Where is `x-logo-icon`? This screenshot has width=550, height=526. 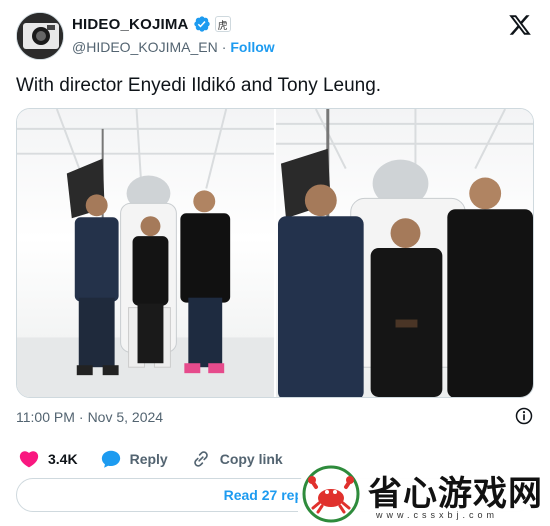
x-logo-icon is located at coordinates (520, 25).